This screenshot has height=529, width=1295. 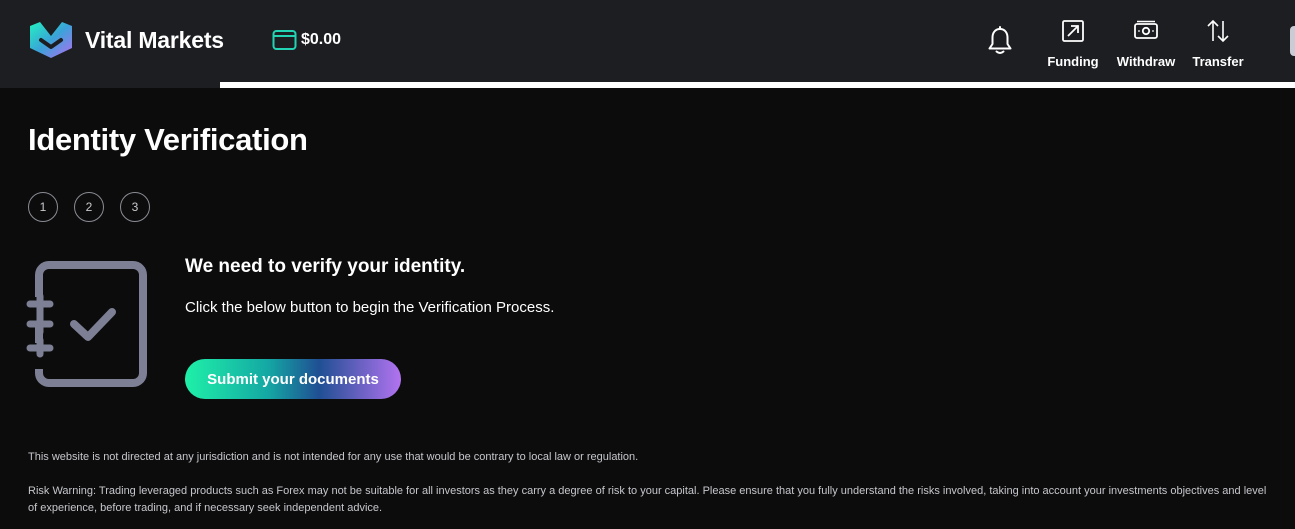 What do you see at coordinates (1146, 43) in the screenshot?
I see `withdraw-button: Withdraw` at bounding box center [1146, 43].